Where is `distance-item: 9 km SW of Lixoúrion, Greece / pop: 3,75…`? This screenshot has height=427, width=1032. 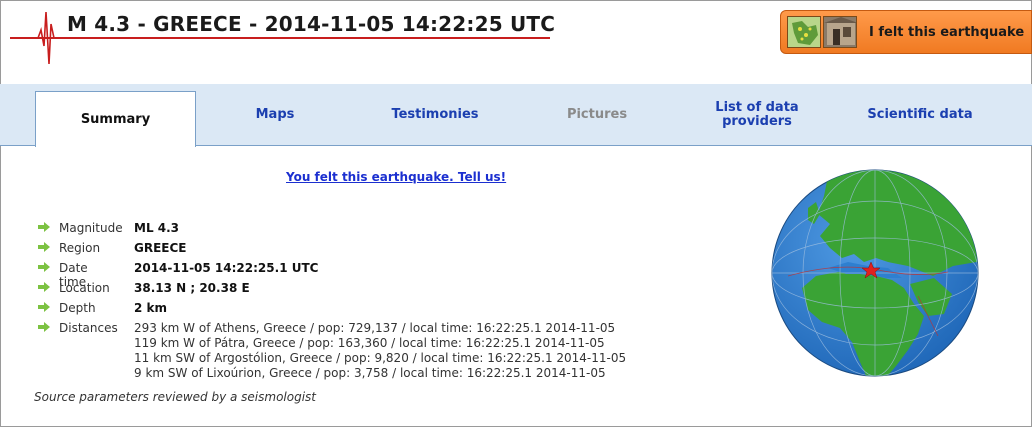 distance-item: 9 km SW of Lixoúrion, Greece / pop: 3,75… is located at coordinates (370, 373).